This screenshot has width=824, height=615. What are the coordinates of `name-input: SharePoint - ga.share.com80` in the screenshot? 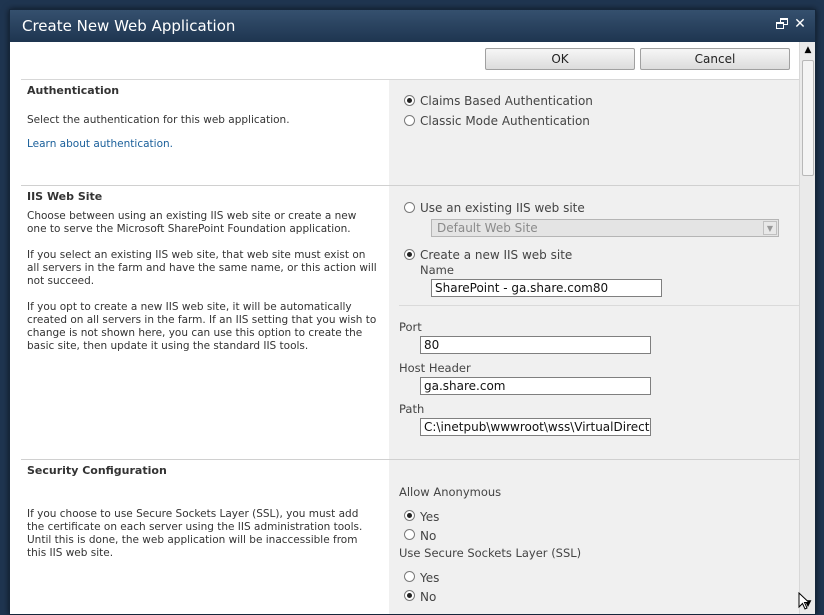 It's located at (546, 288).